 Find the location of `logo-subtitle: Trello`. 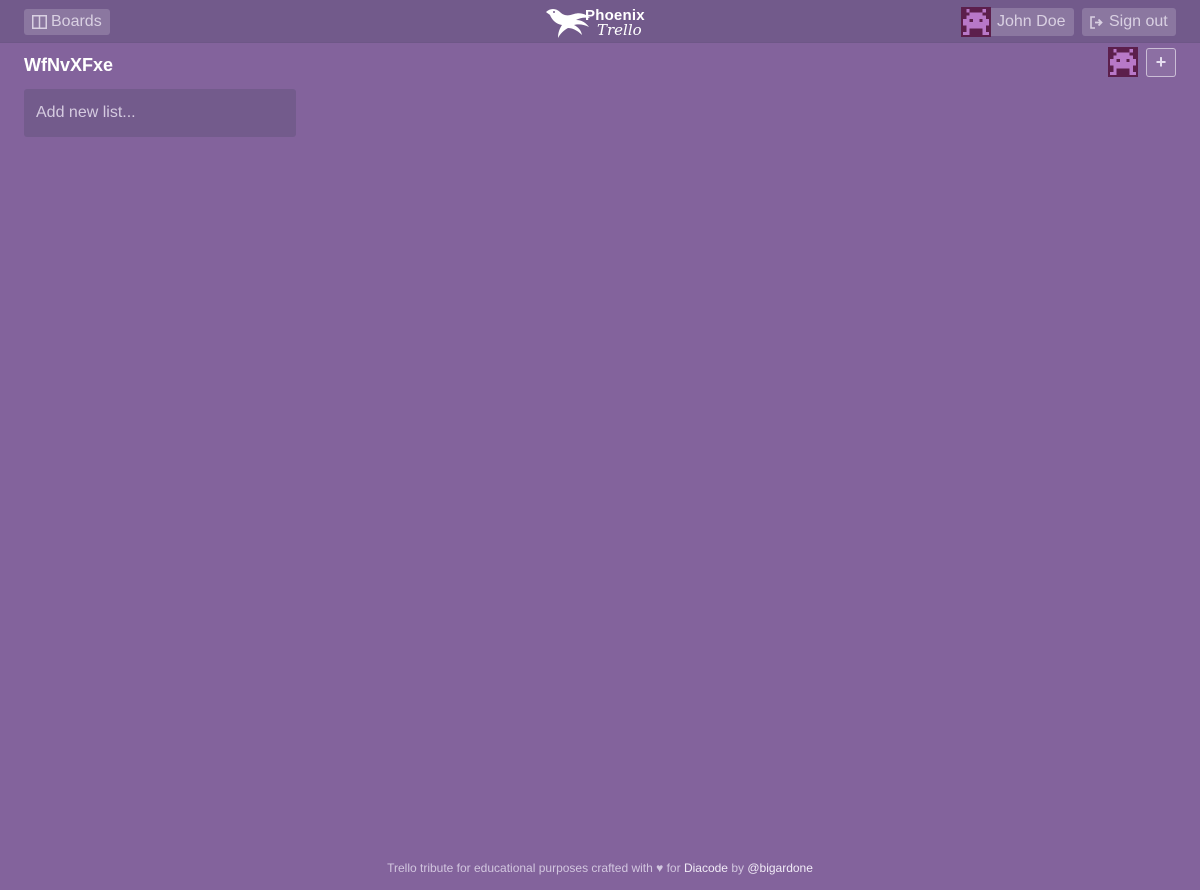

logo-subtitle: Trello is located at coordinates (619, 30).